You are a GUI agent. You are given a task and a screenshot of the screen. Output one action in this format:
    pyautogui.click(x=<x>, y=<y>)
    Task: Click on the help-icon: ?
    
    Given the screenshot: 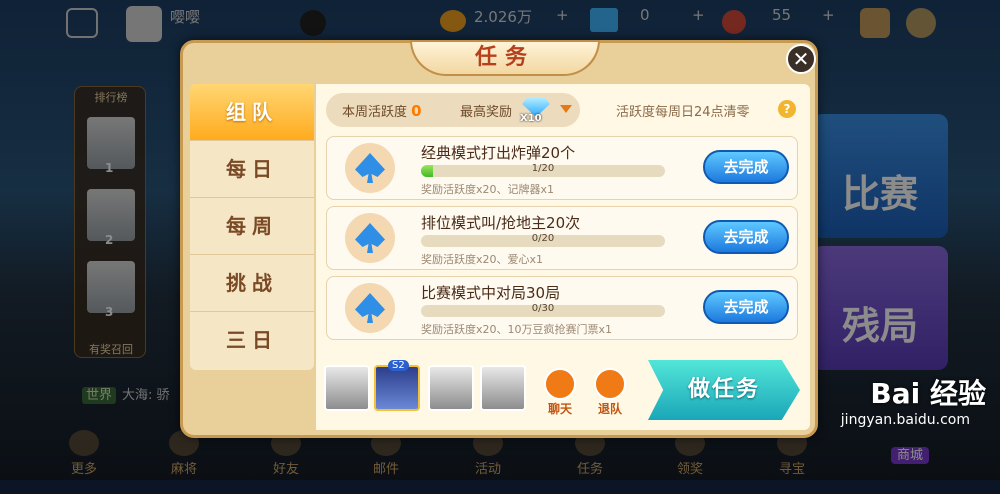 What is the action you would take?
    pyautogui.click(x=787, y=109)
    